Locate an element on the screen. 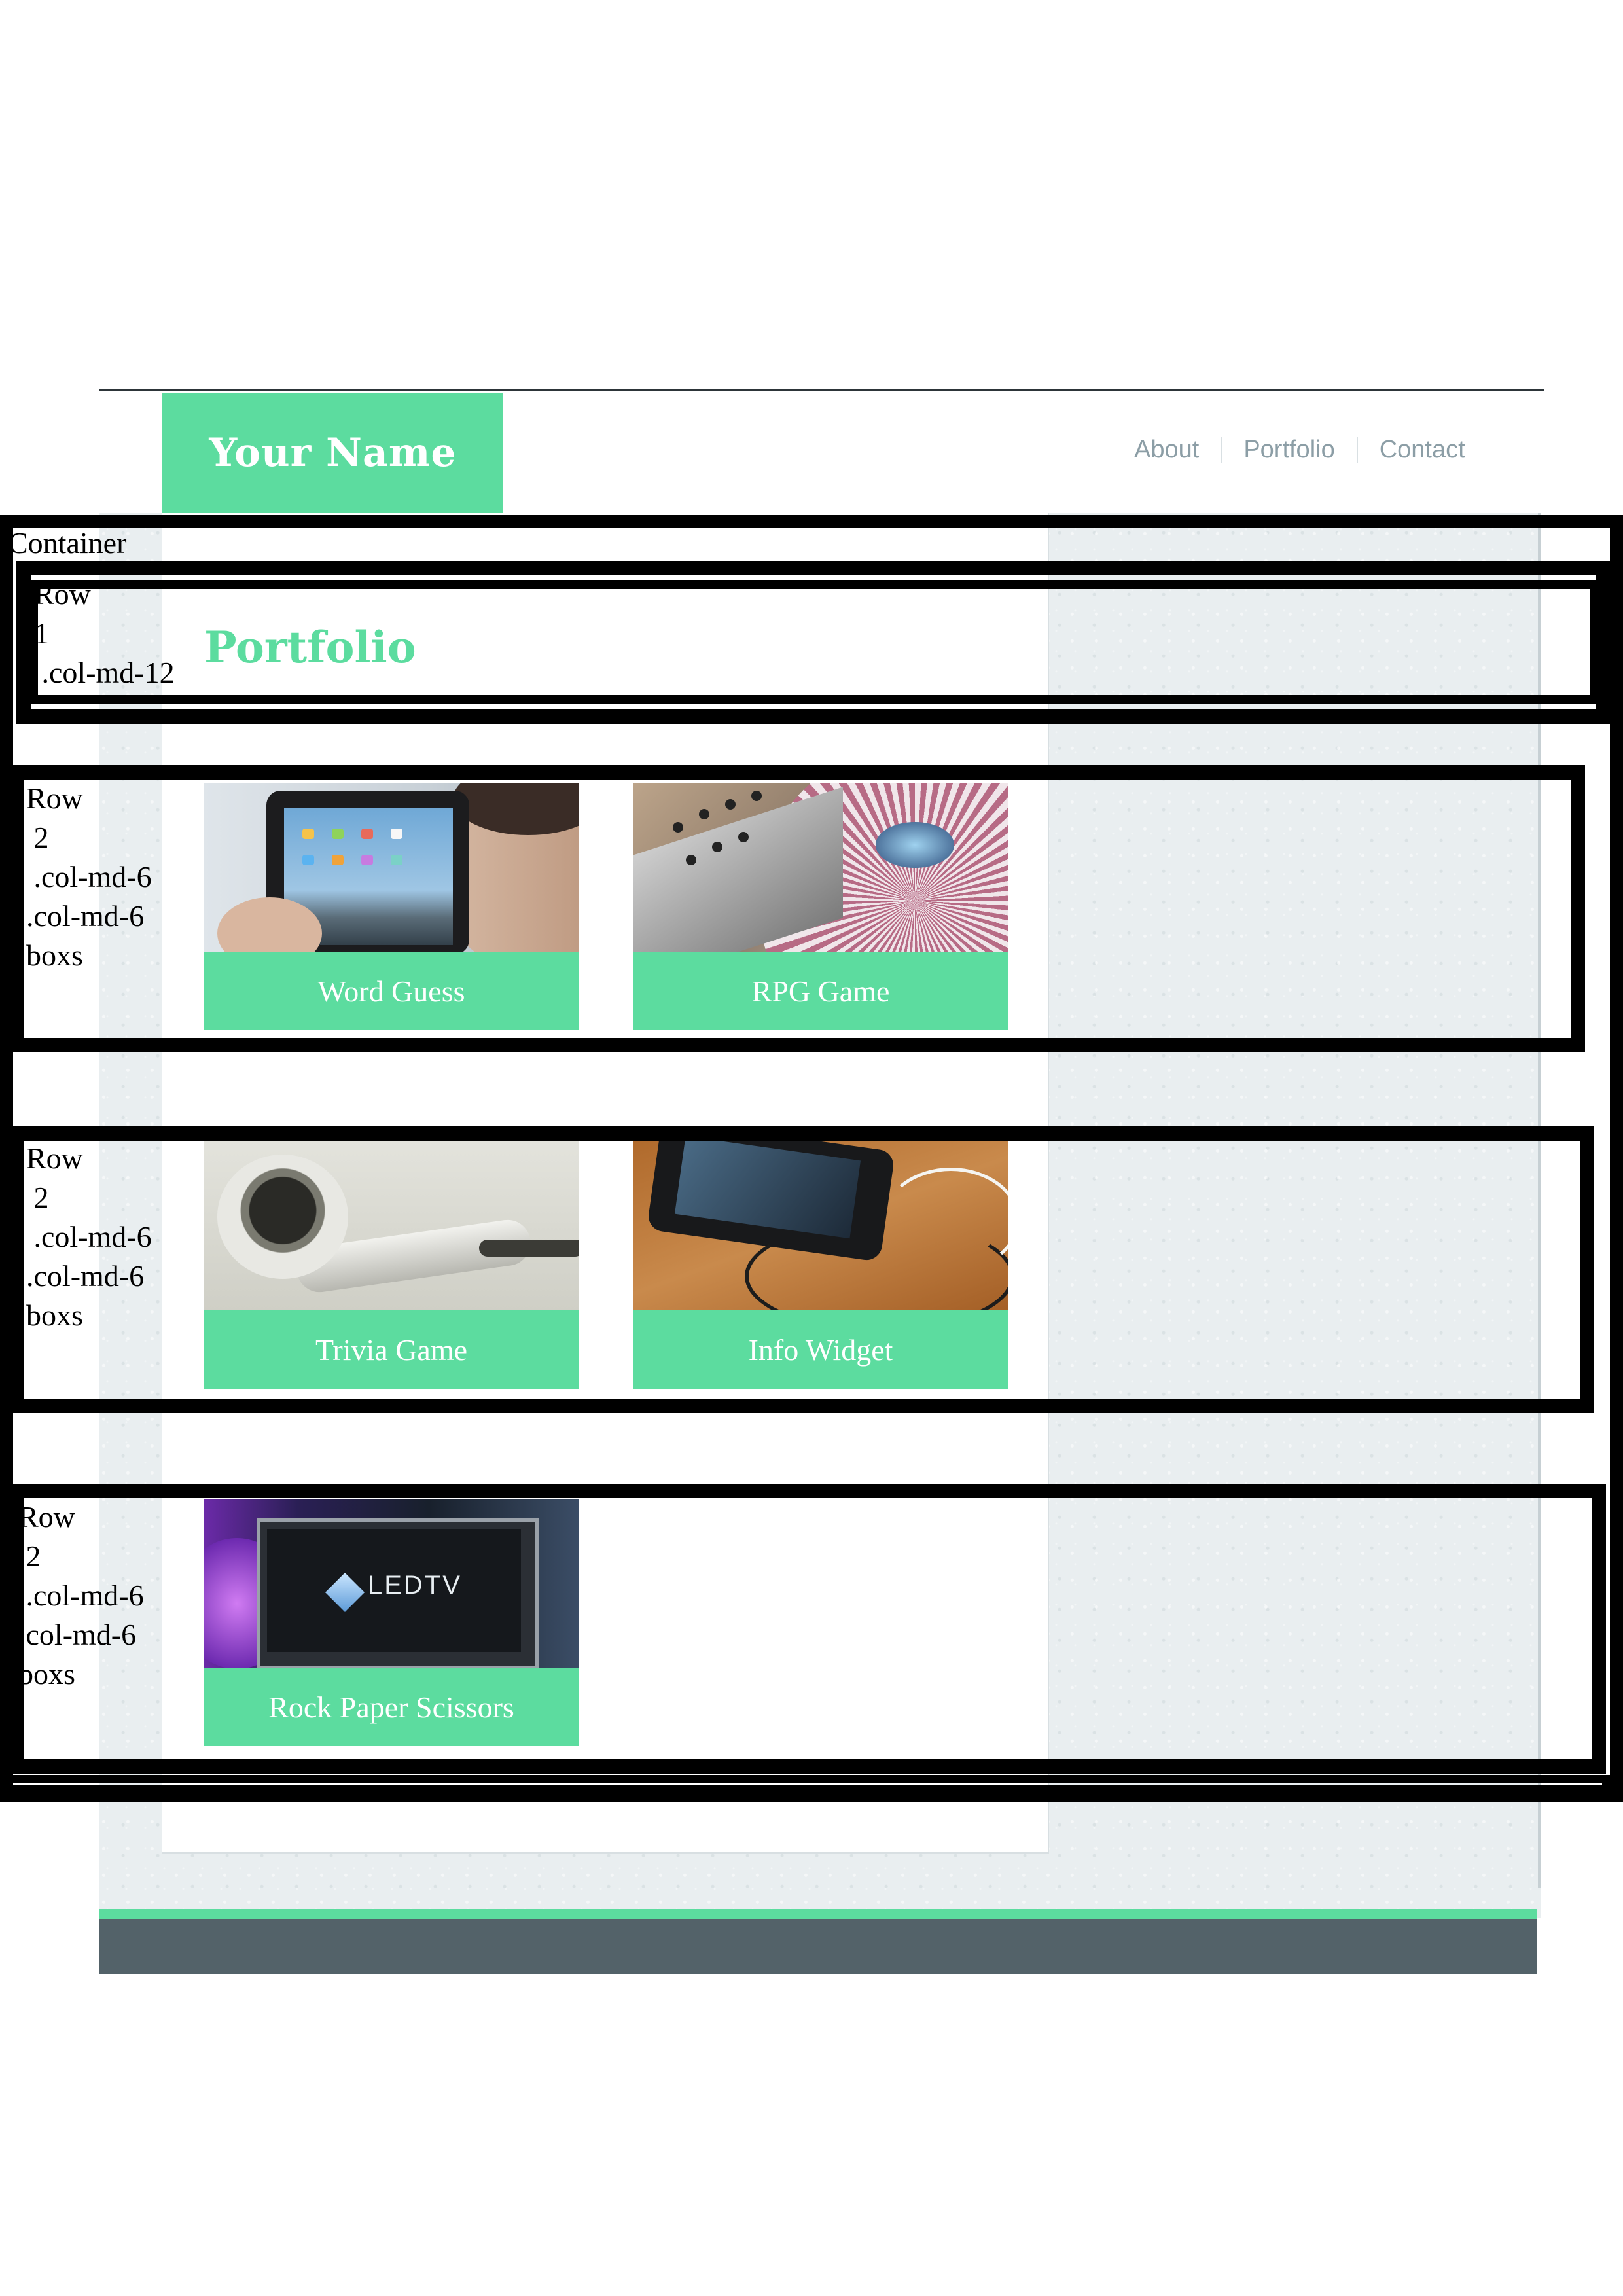 Image resolution: width=1623 pixels, height=2296 pixels. annotation-row3-box is located at coordinates (801, 1269).